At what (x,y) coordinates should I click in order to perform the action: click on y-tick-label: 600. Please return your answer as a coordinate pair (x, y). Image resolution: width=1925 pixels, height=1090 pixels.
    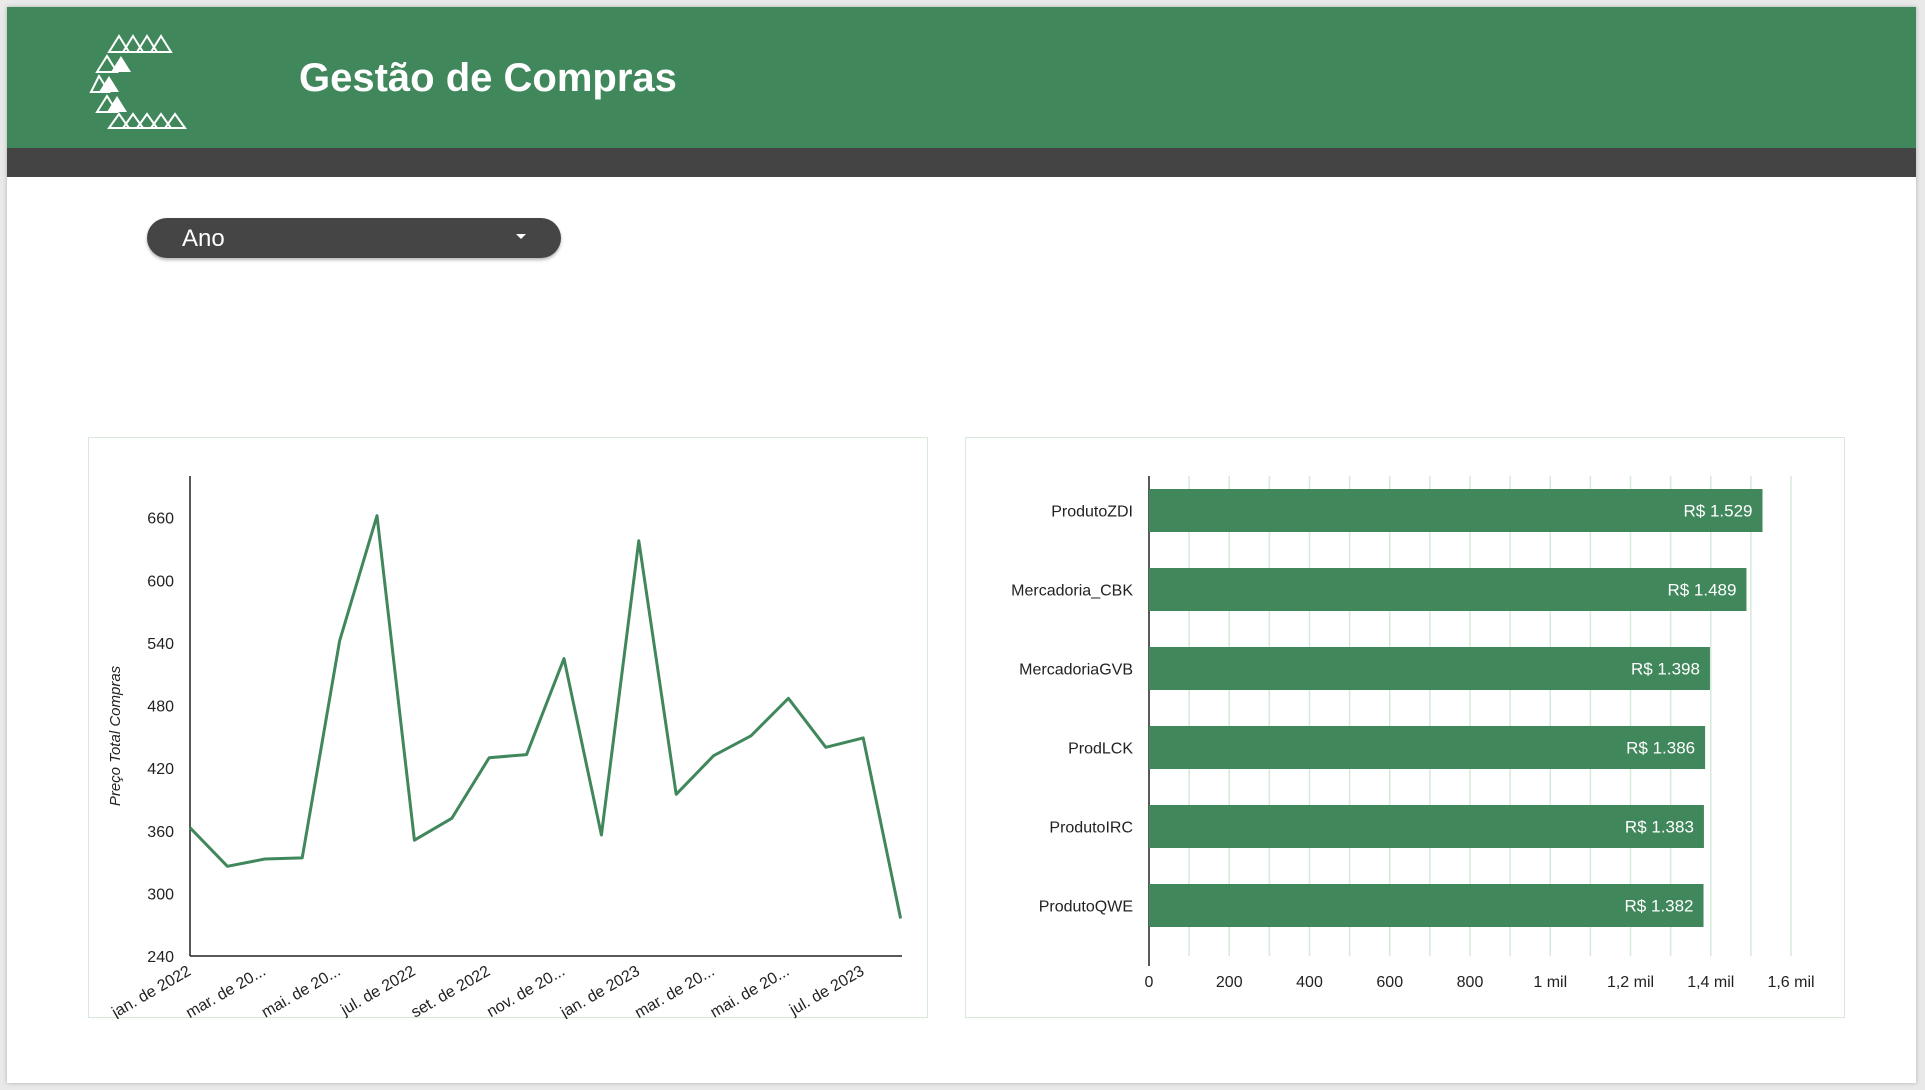
    Looking at the image, I should click on (160, 581).